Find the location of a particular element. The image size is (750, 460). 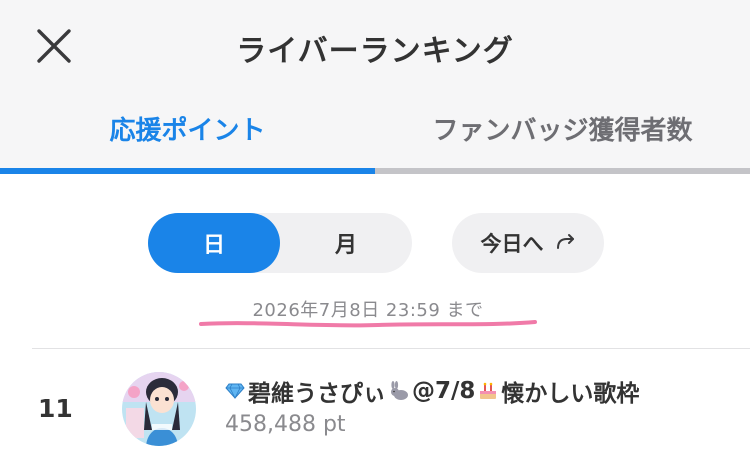

list-divider is located at coordinates (391, 348).